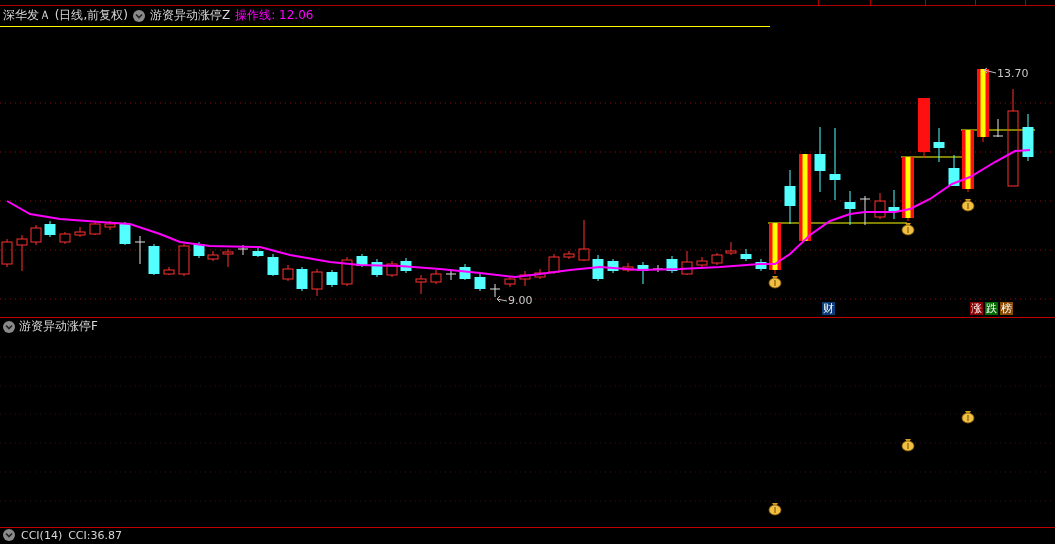 The width and height of the screenshot is (1055, 544). I want to click on event-badge: 榜, so click(1006, 308).